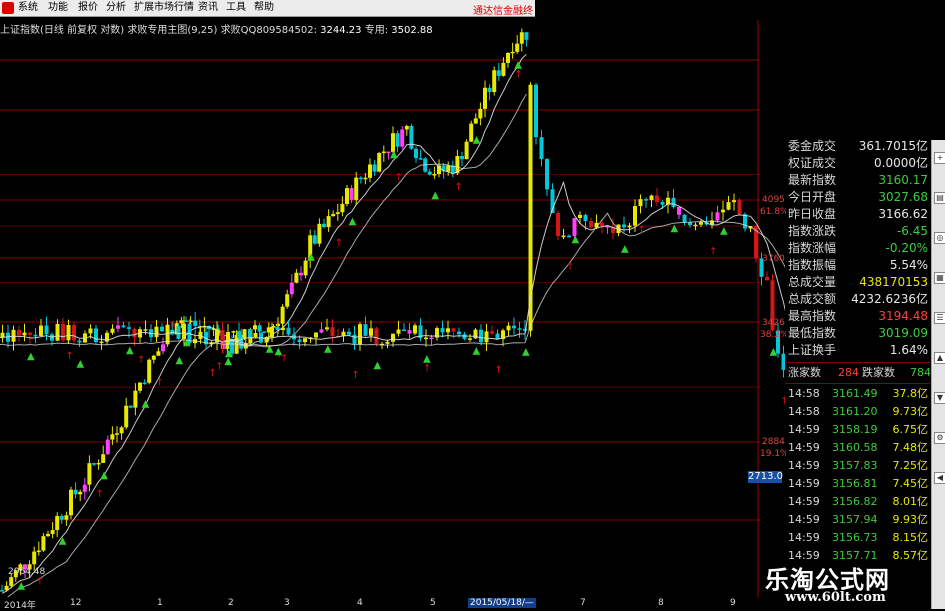 Image resolution: width=945 pixels, height=611 pixels. I want to click on tick-price: 3156.81, so click(855, 483).